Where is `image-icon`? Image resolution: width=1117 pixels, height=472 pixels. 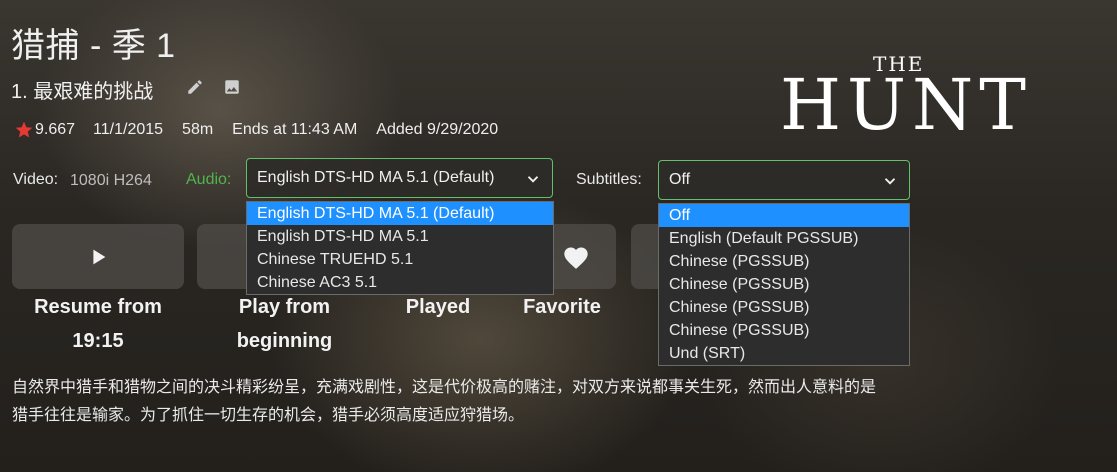 image-icon is located at coordinates (232, 87).